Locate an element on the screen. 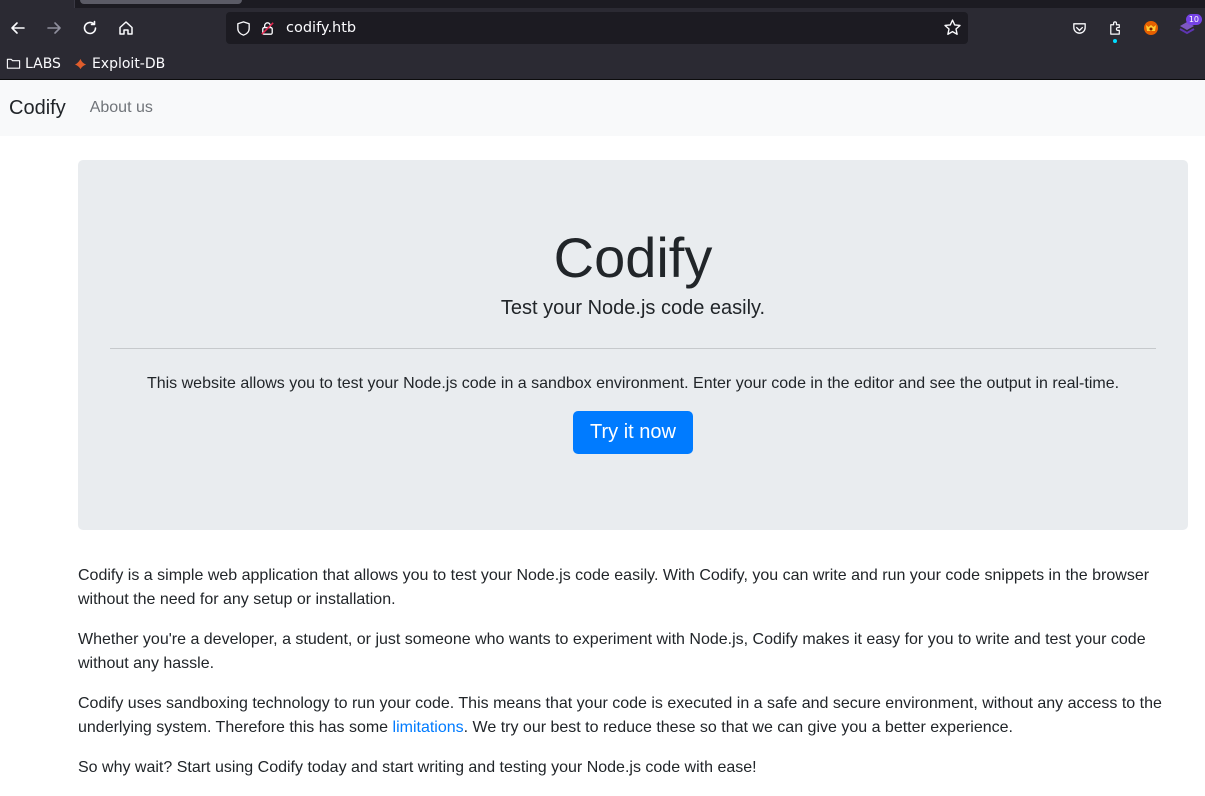 The width and height of the screenshot is (1205, 796). bookmark-exploit-db: Exploit-DB is located at coordinates (119, 64).